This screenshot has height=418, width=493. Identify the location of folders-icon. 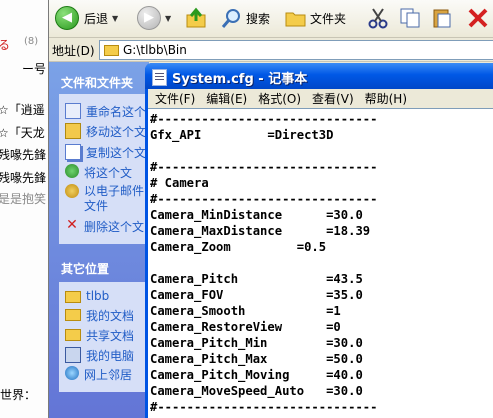
(295, 19).